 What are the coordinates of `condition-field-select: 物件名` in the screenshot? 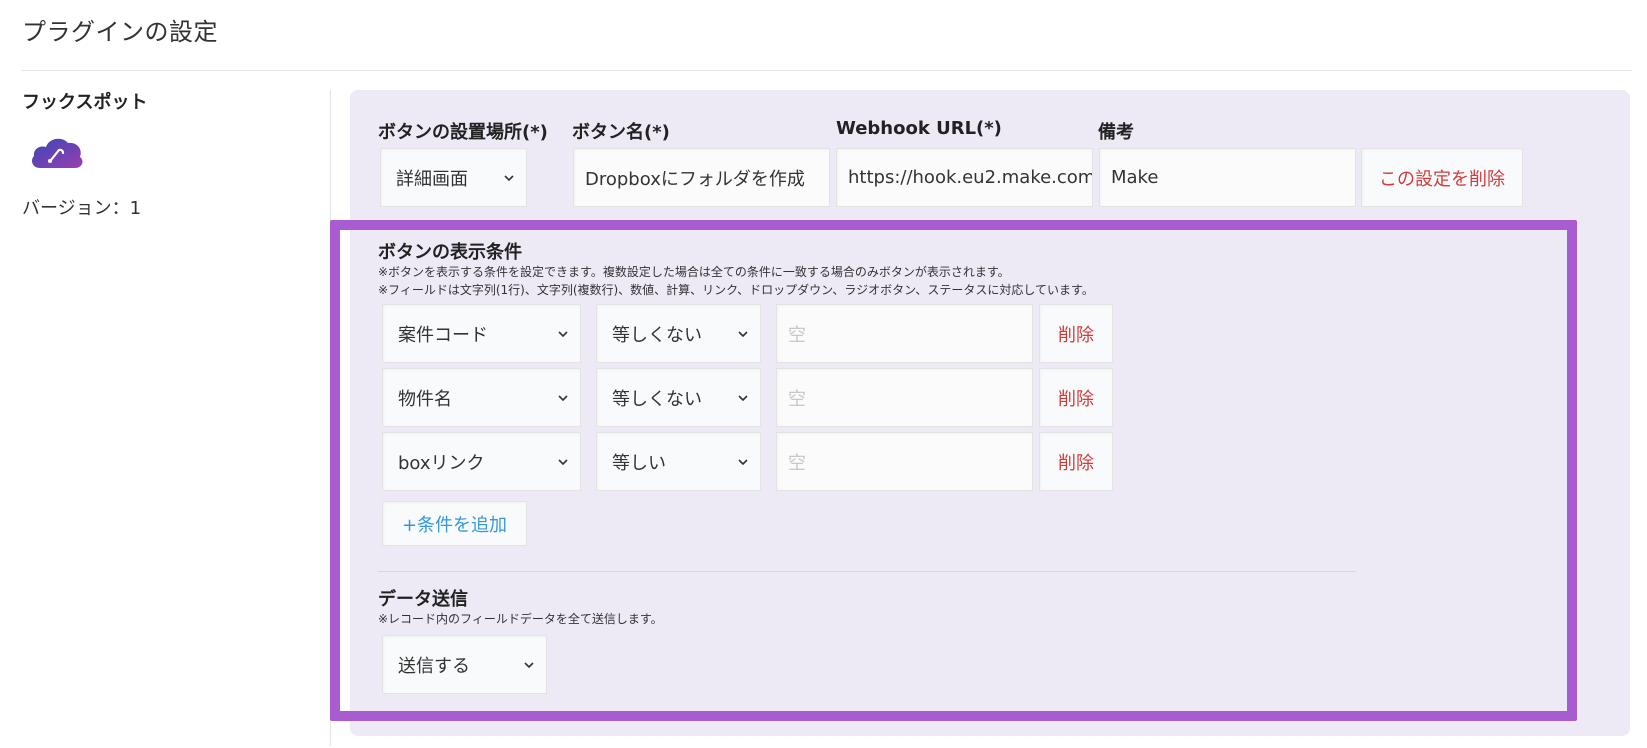 It's located at (481, 397).